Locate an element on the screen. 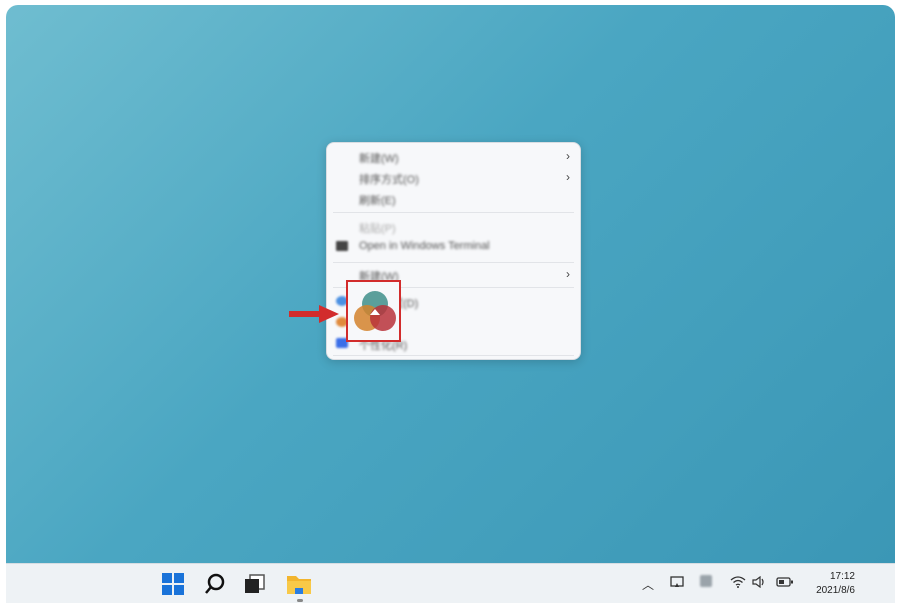 This screenshot has height=603, width=901. file-explorer-button is located at coordinates (299, 583).